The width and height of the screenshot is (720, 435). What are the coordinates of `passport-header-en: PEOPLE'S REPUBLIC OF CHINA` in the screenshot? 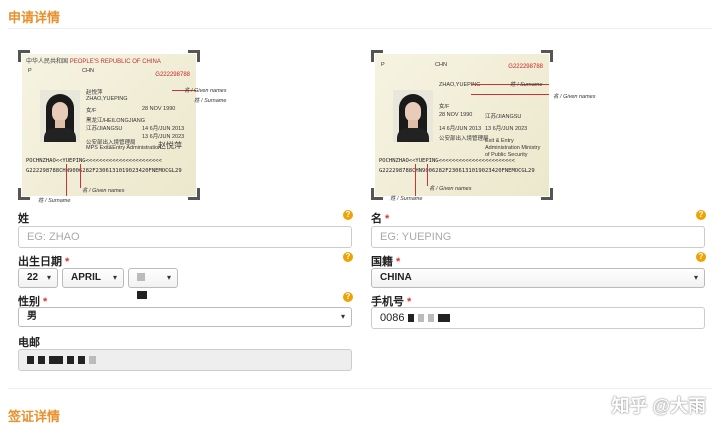 It's located at (115, 62).